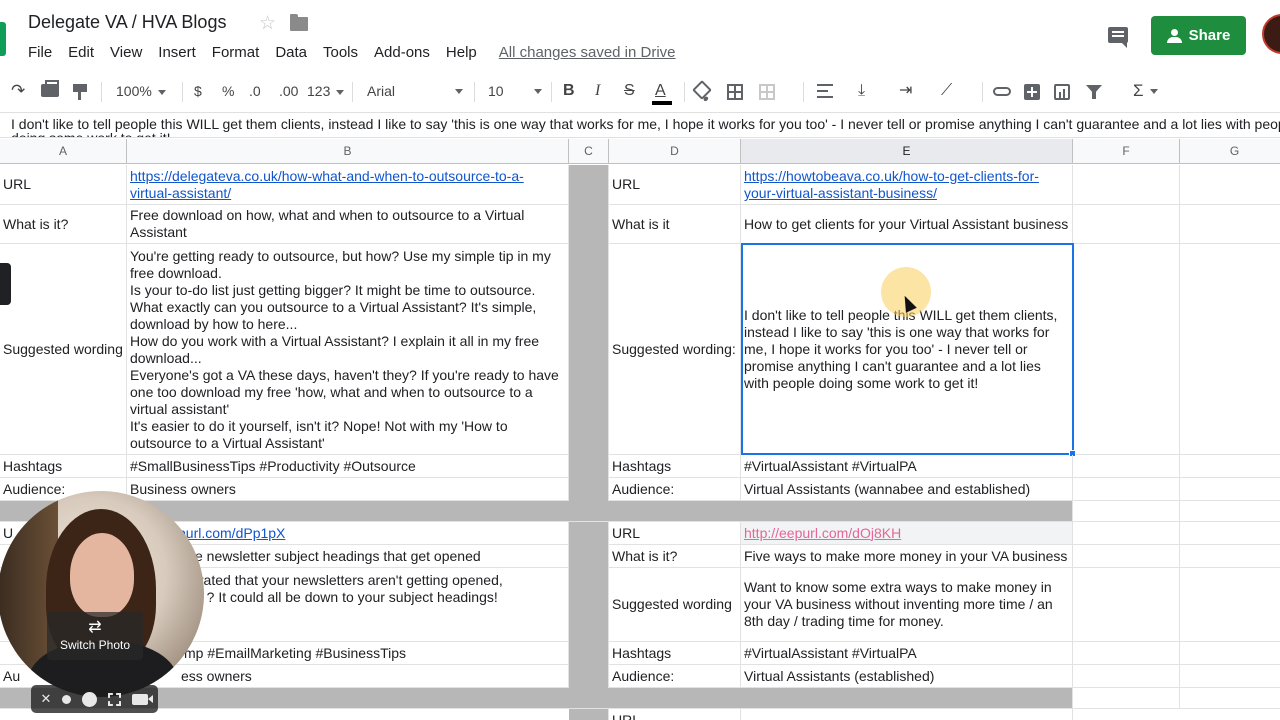 This screenshot has height=720, width=1280. I want to click on cell-a-url-label: URL, so click(63, 185).